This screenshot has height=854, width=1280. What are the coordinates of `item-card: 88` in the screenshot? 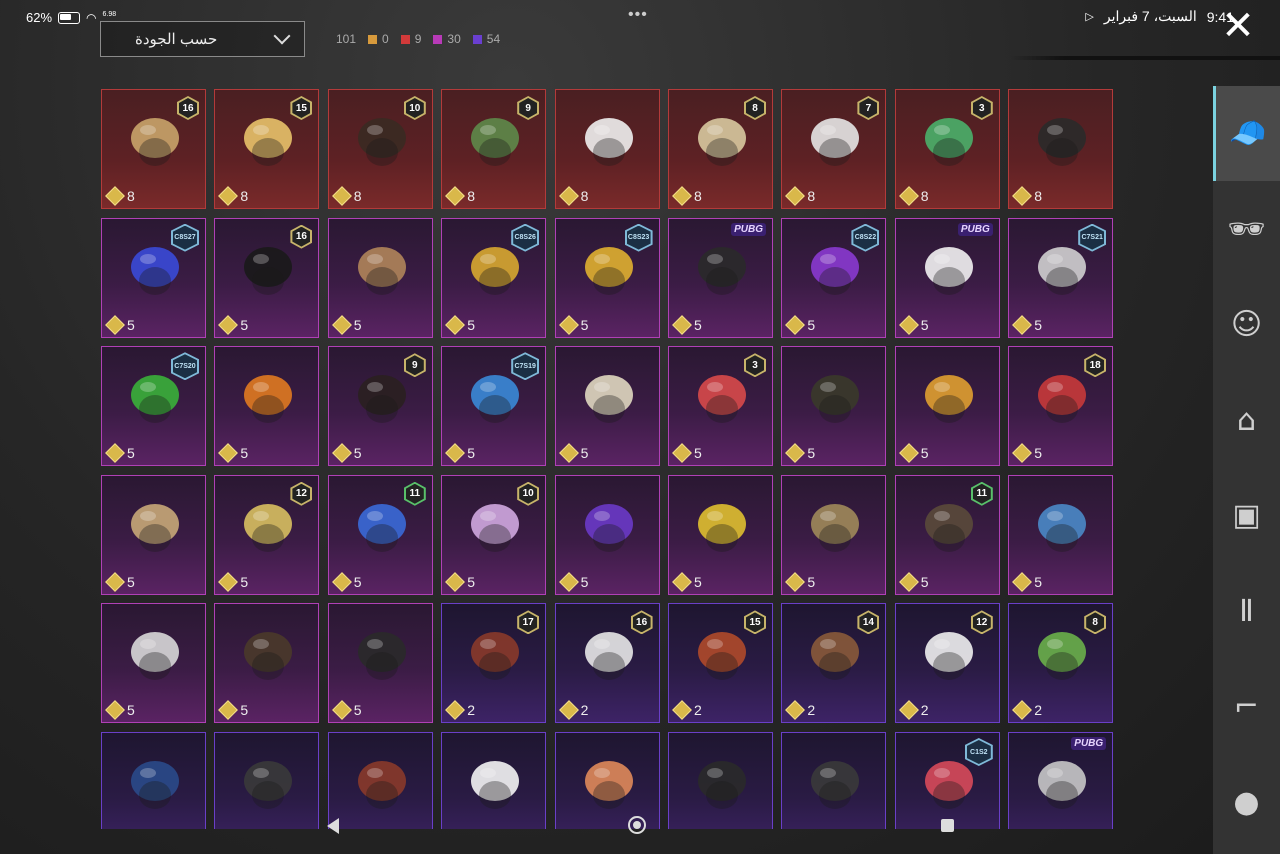 It's located at (720, 149).